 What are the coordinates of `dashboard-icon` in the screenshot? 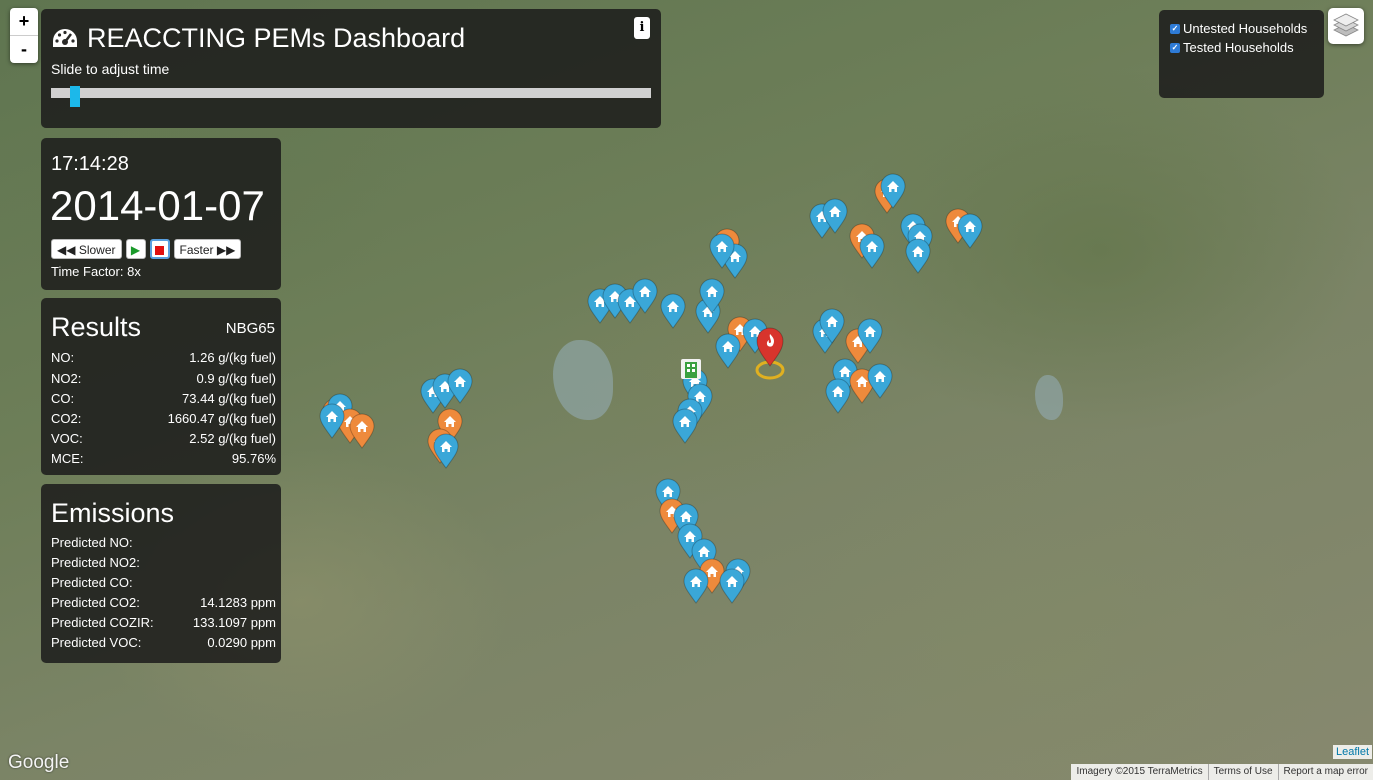 It's located at (65, 37).